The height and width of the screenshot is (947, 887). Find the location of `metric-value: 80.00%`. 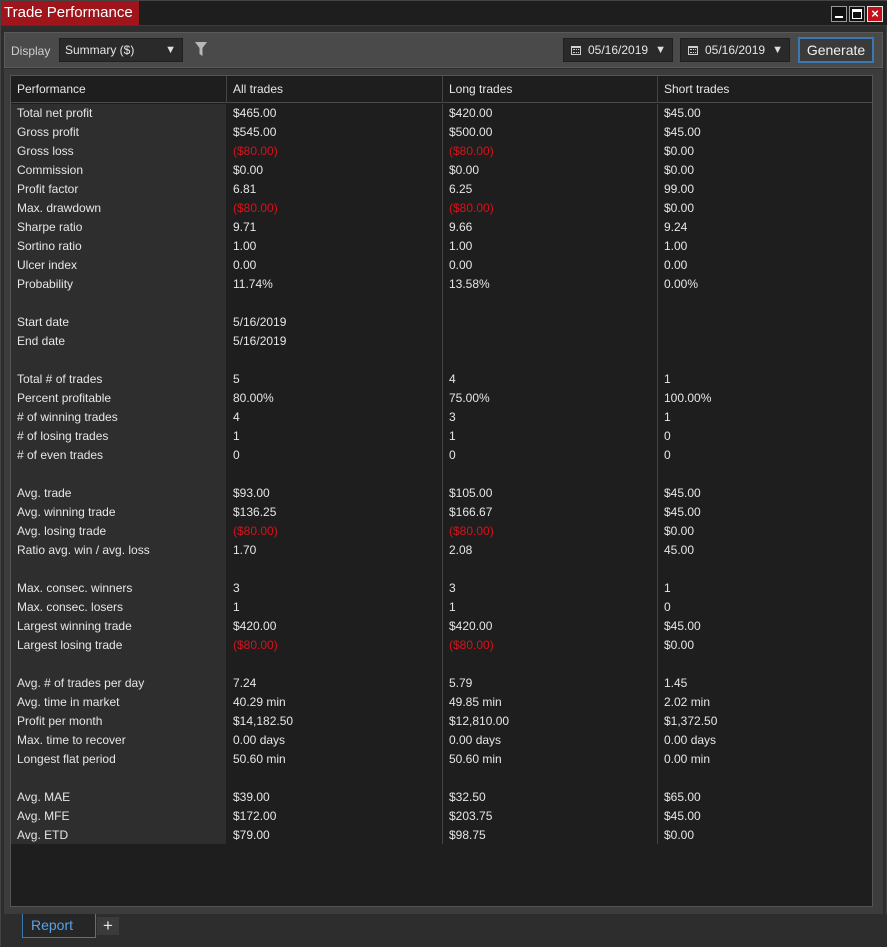

metric-value: 80.00% is located at coordinates (253, 398).